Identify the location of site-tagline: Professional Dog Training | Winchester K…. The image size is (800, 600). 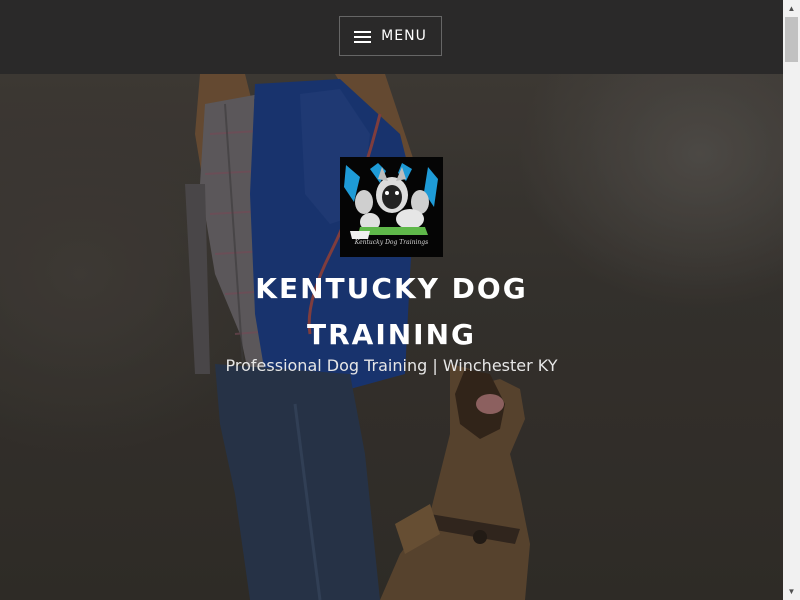
(391, 365).